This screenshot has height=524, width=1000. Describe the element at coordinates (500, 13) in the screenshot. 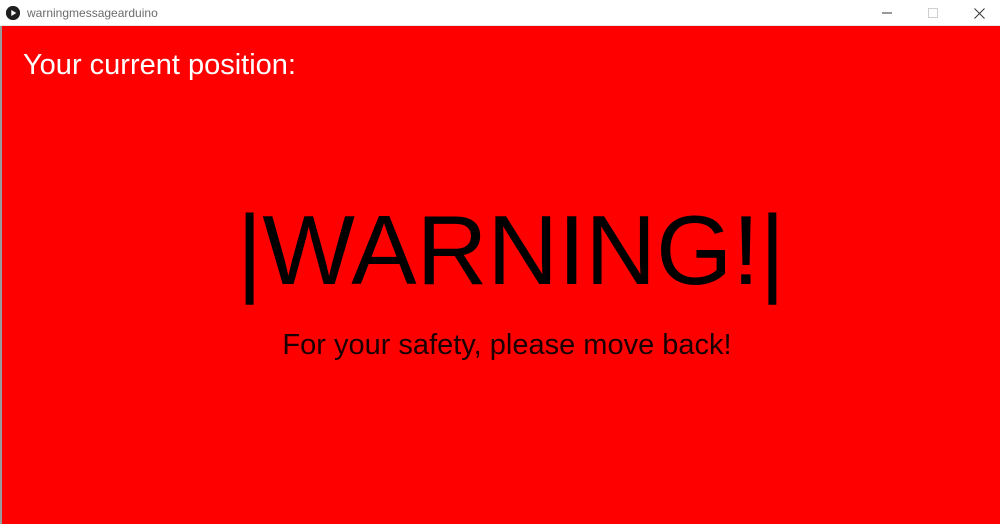

I see `title-bar: warningmessagearduino` at that location.